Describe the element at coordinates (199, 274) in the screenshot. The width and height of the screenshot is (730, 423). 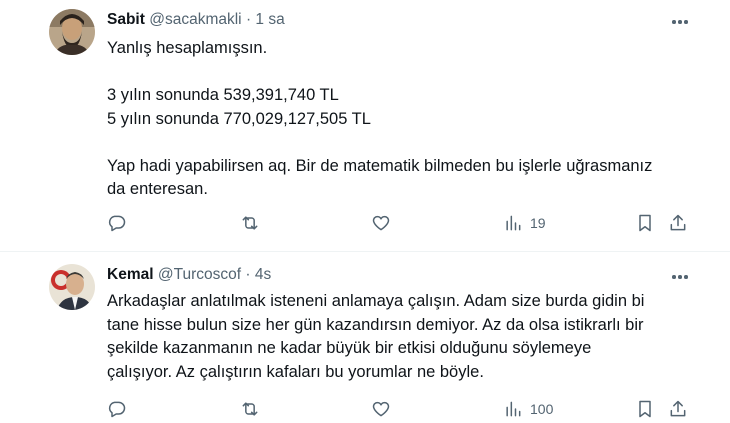
I see `author-handle: @Turcoscof` at that location.